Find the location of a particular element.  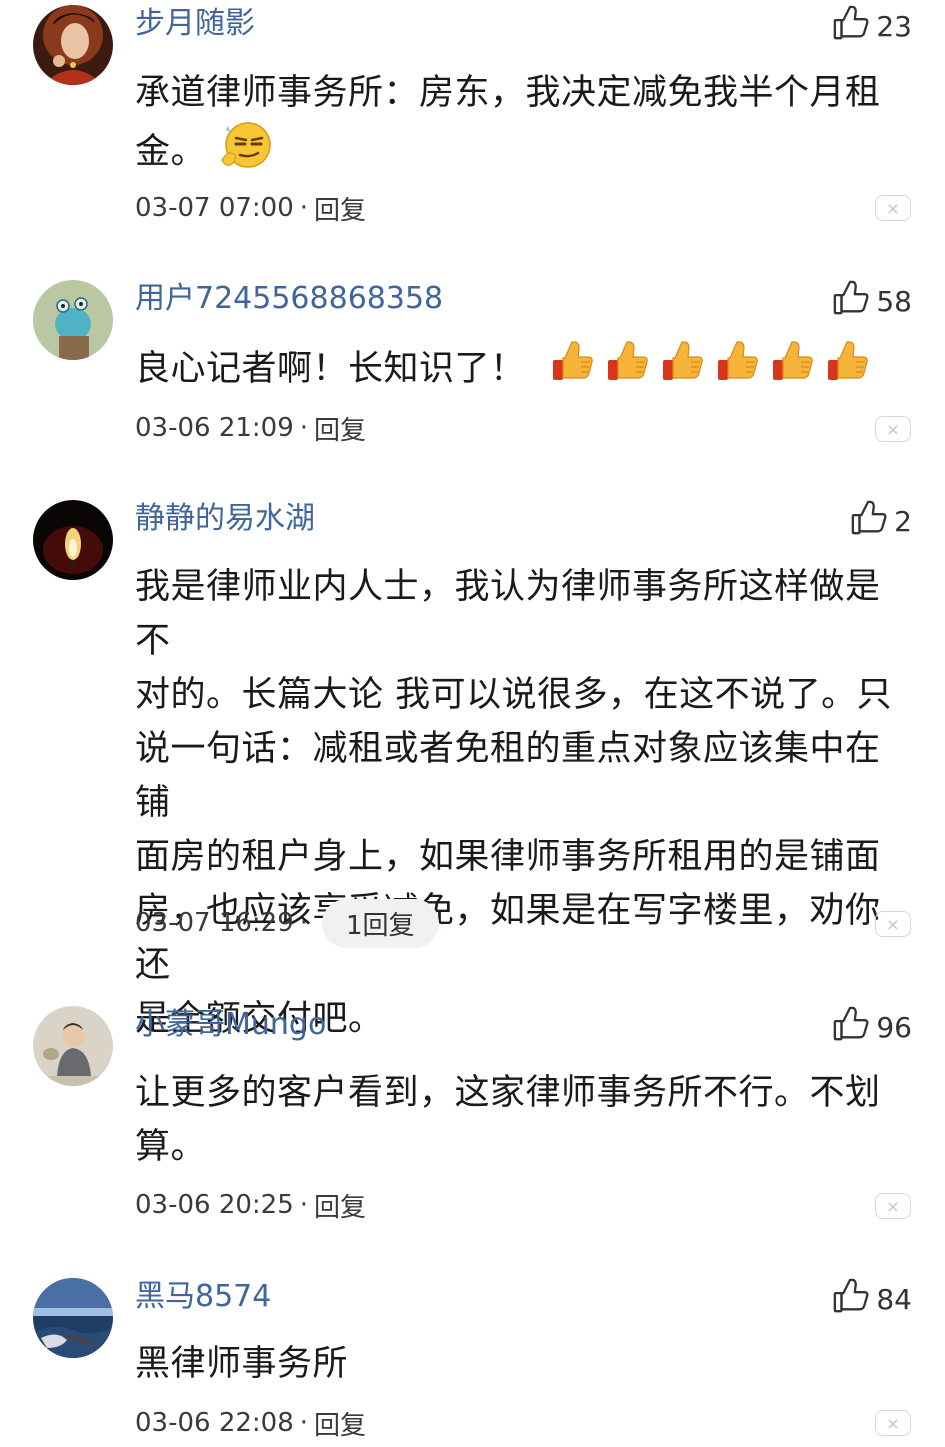

username: 步月随影 is located at coordinates (195, 24).